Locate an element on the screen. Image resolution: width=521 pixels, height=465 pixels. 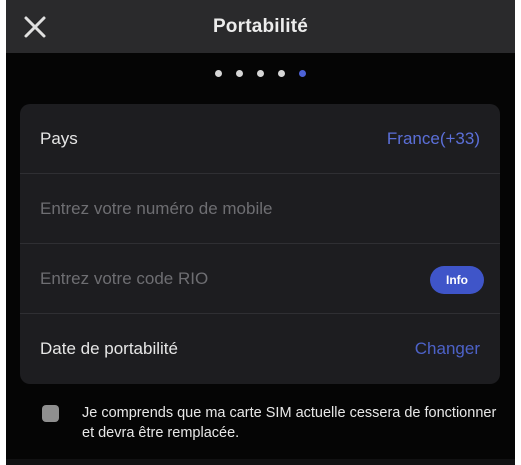
mobile-number-row is located at coordinates (260, 209).